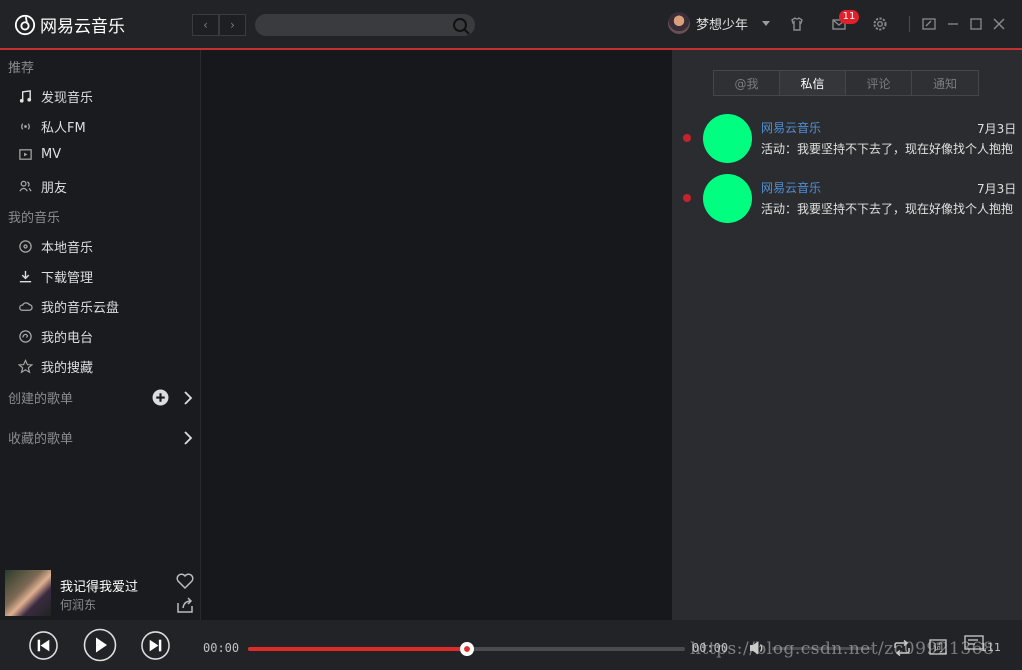  Describe the element at coordinates (909, 24) in the screenshot. I see `titlebar-separator` at that location.